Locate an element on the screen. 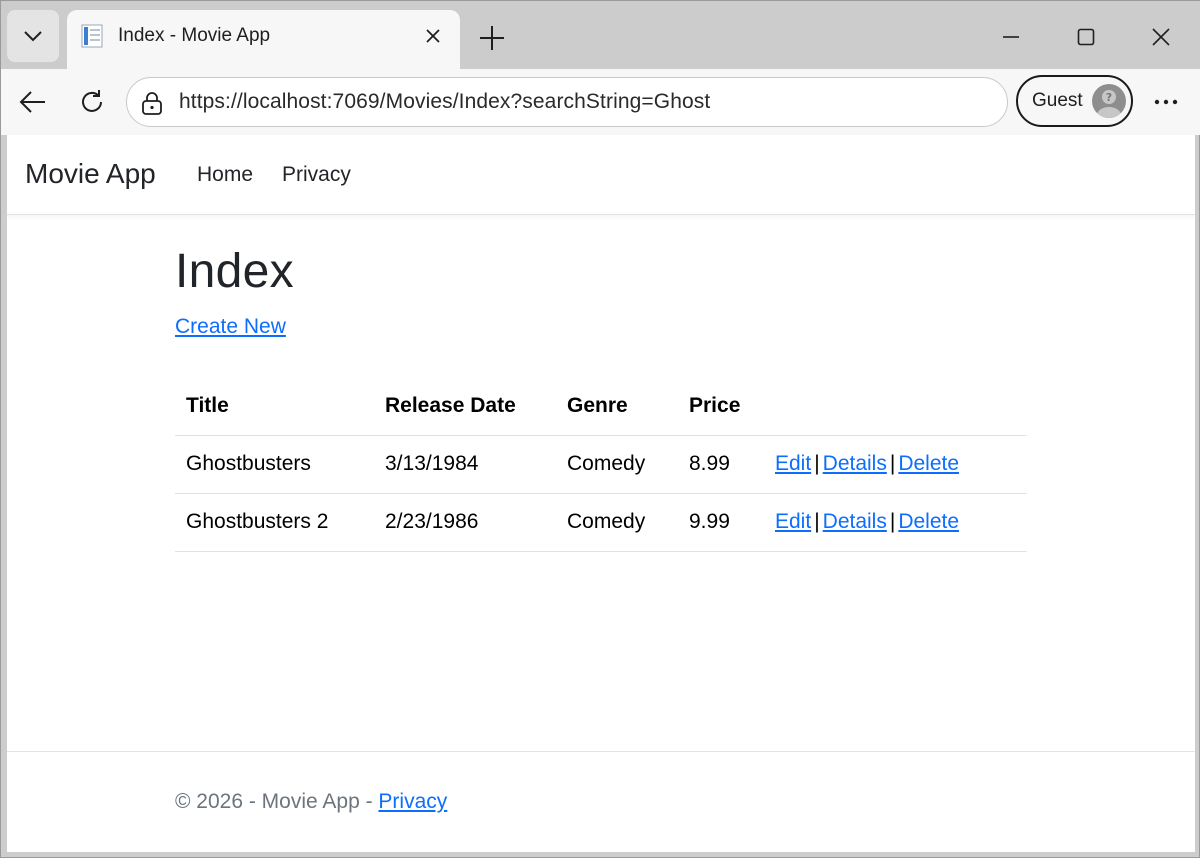 The height and width of the screenshot is (858, 1200). footer-text: © 2026 - Movie App - Privacy is located at coordinates (311, 802).